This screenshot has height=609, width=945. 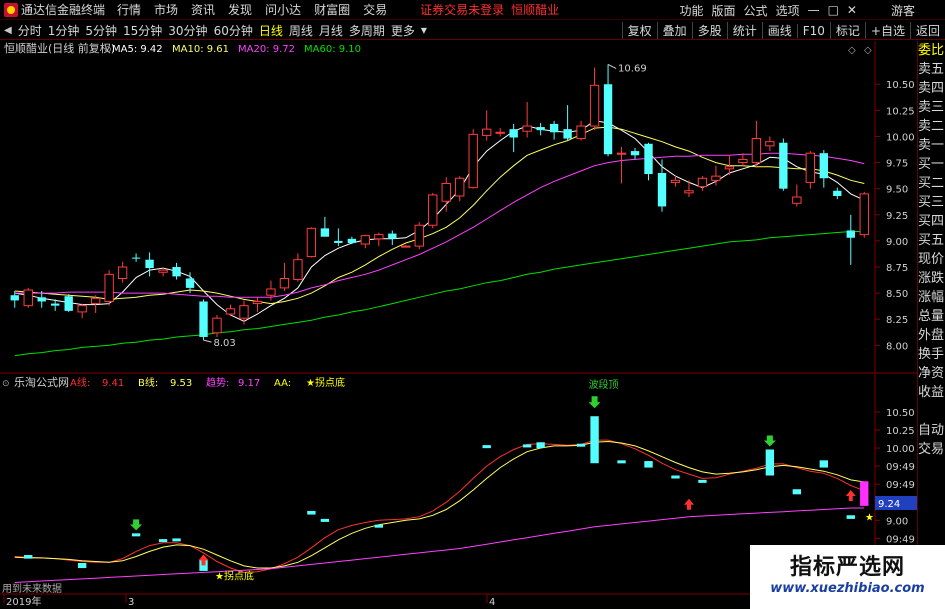 I want to click on period-tab-1min: 1分钟, so click(x=64, y=30).